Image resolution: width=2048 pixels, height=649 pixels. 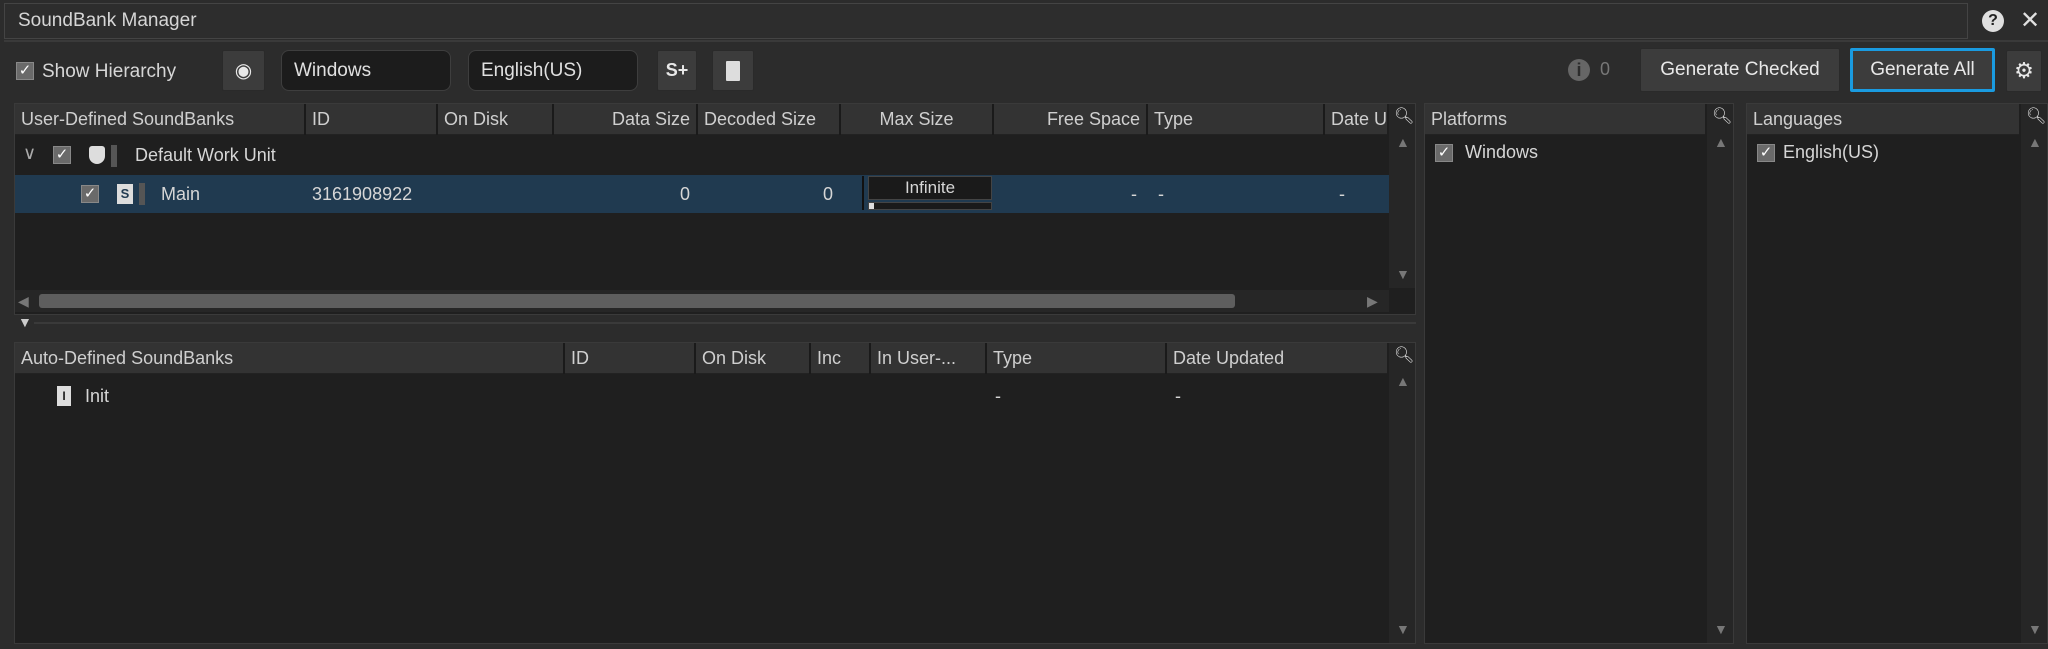 I want to click on add-soundbank-button: S+, so click(x=677, y=70).